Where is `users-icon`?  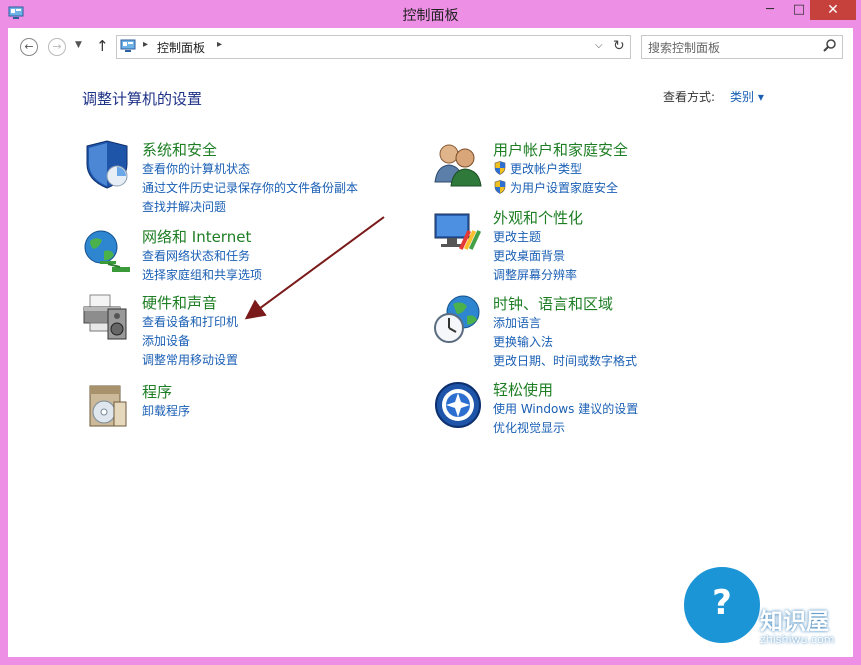
users-icon is located at coordinates (458, 165).